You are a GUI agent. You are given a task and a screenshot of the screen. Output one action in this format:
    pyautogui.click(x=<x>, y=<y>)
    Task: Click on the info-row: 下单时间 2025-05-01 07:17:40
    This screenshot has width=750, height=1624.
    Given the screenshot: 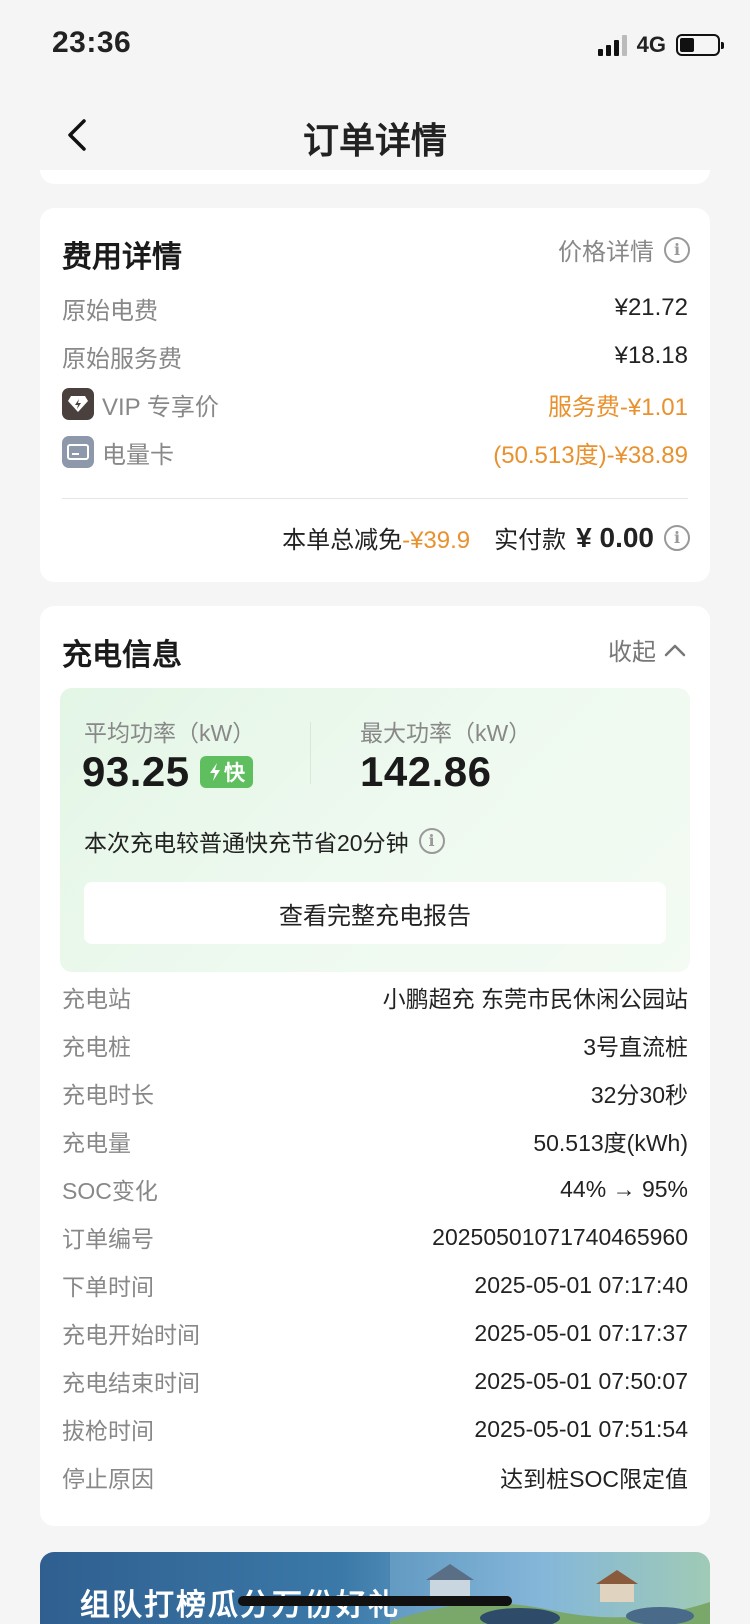 What is the action you would take?
    pyautogui.click(x=375, y=1285)
    